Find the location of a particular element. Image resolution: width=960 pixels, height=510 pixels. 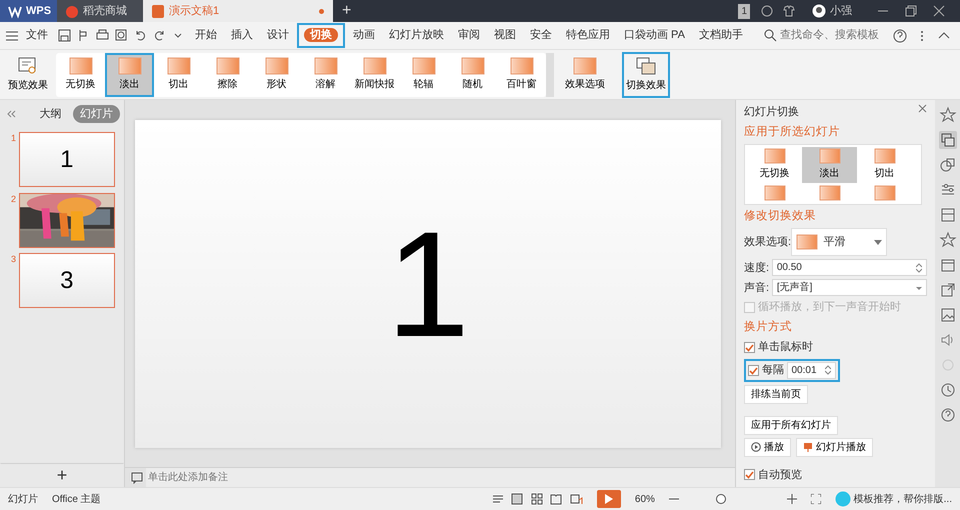

field-label: 声音: is located at coordinates (757, 288).